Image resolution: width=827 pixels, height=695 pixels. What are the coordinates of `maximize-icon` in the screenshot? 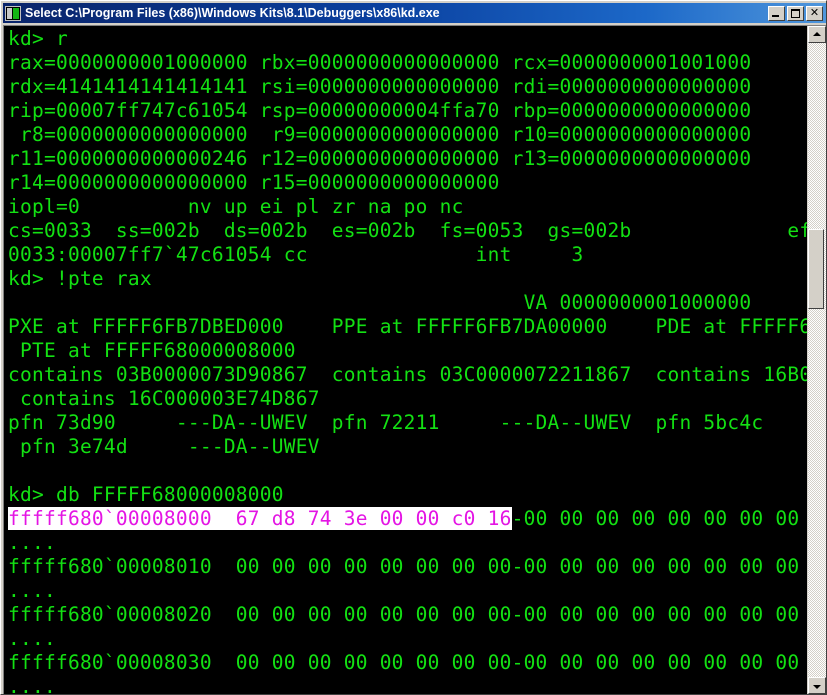 It's located at (795, 13).